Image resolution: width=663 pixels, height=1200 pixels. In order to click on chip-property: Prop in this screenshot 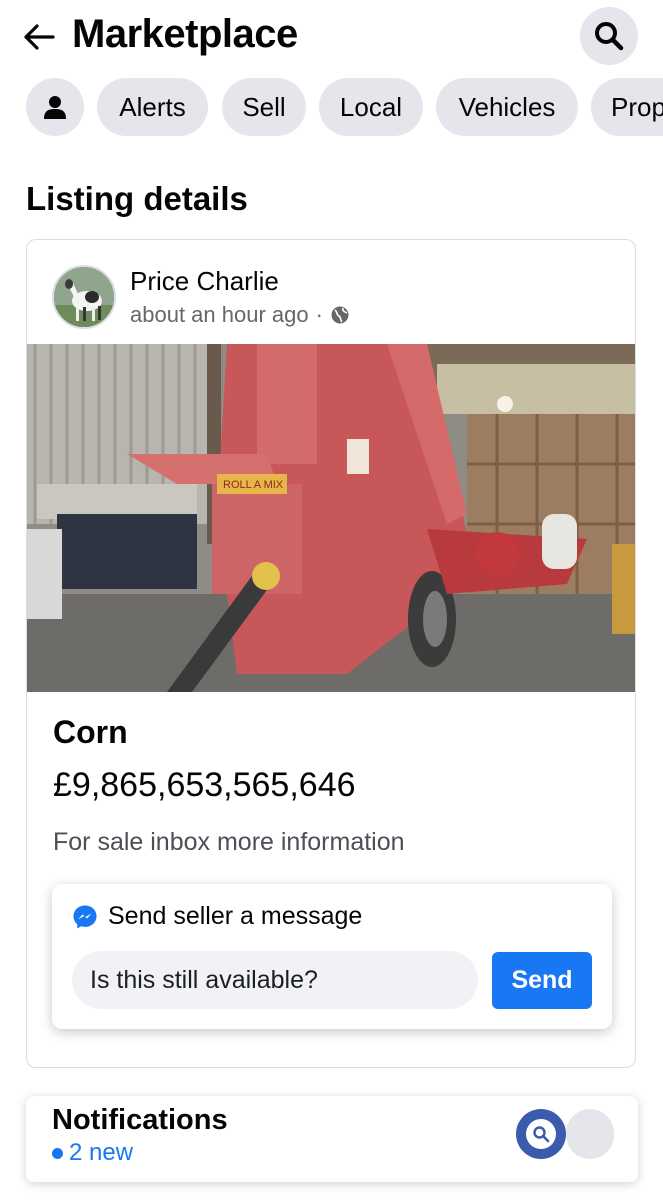, I will do `click(627, 107)`.